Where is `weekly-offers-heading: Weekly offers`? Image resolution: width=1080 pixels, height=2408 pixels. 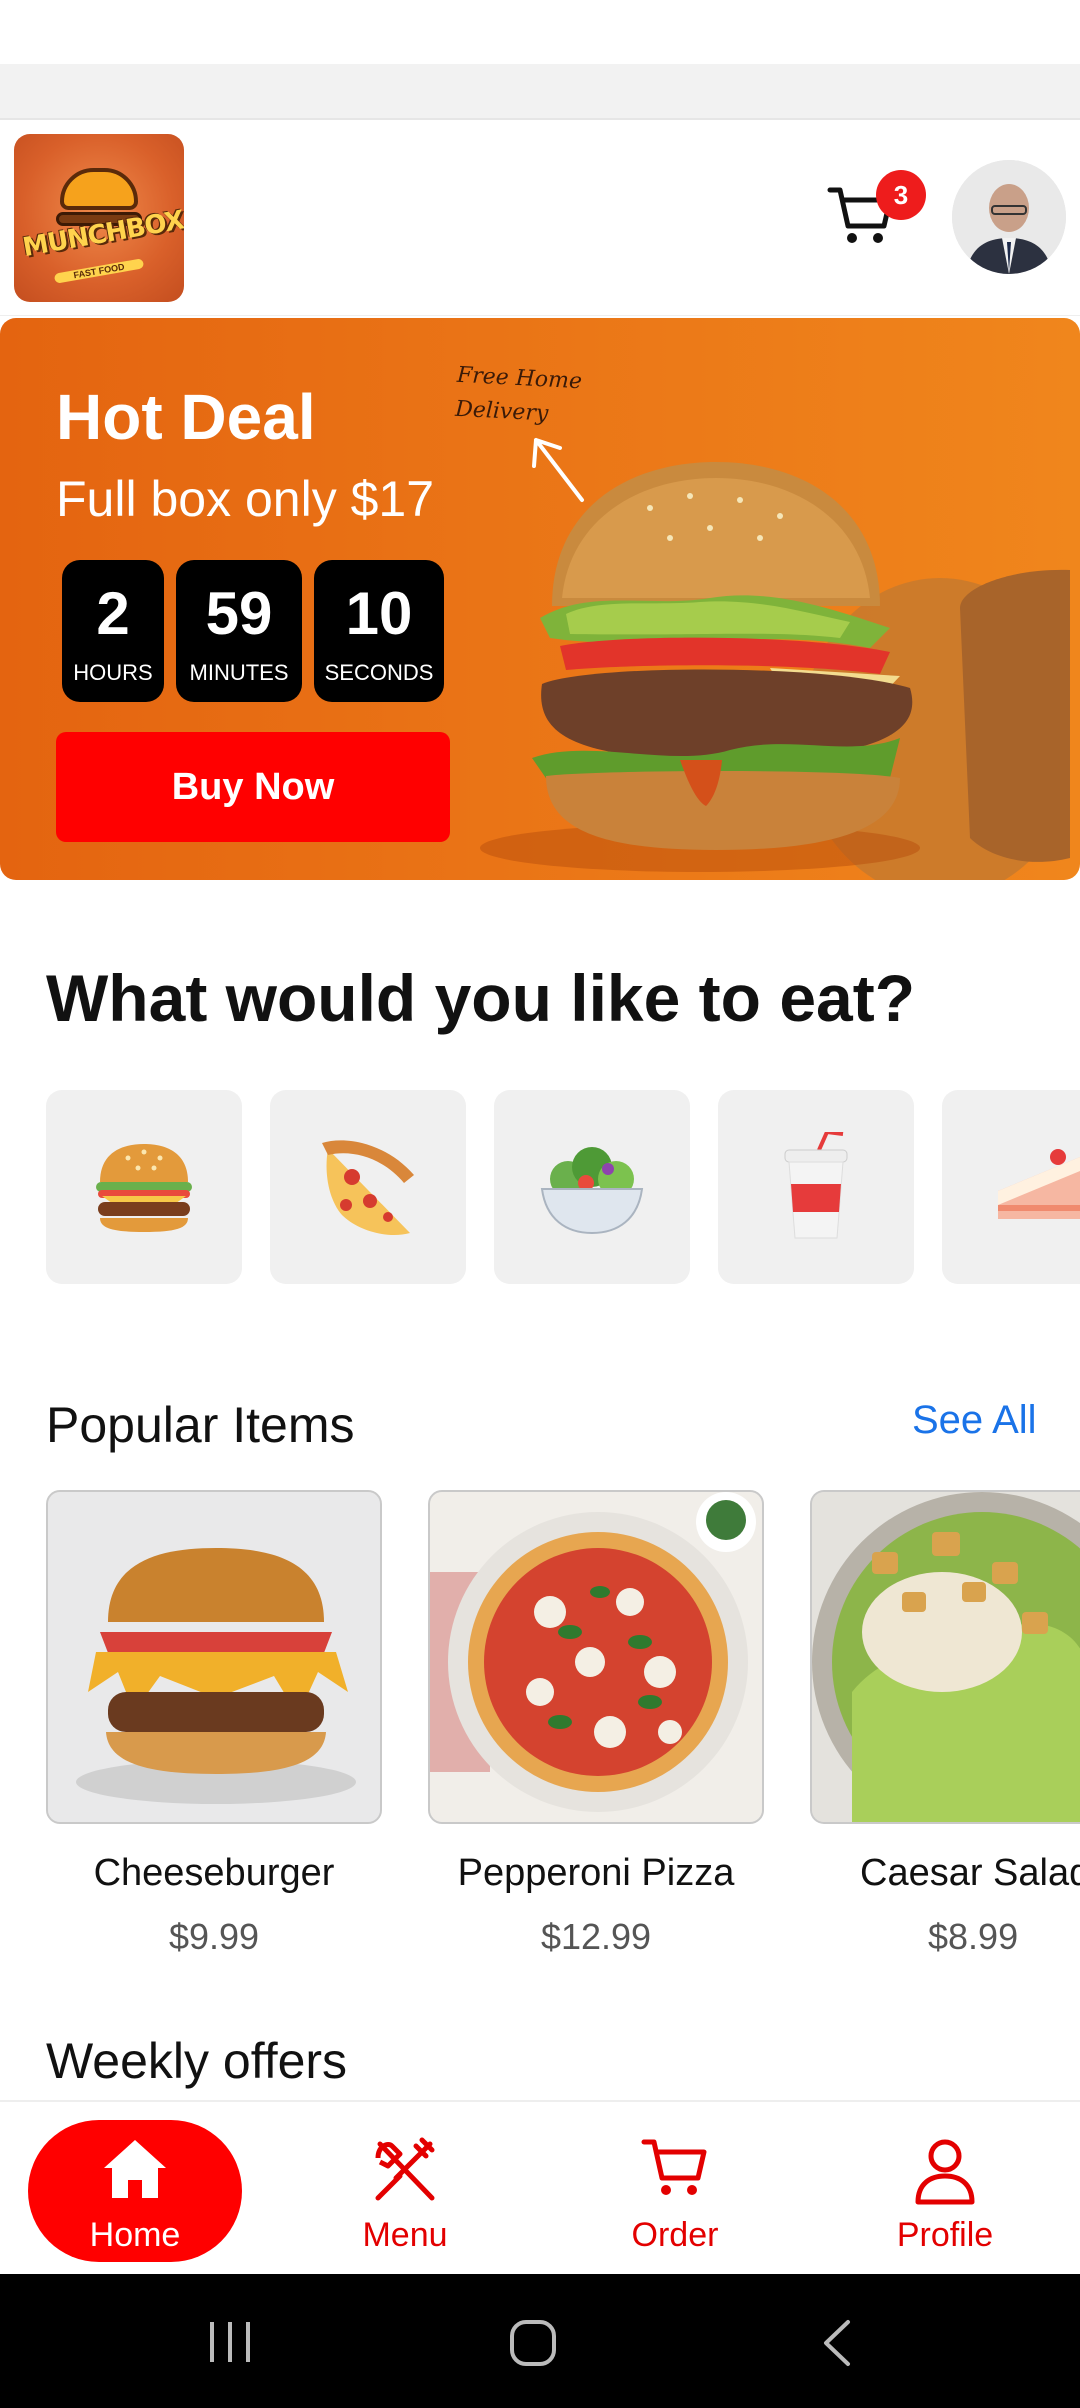
weekly-offers-heading: Weekly offers is located at coordinates (197, 2061).